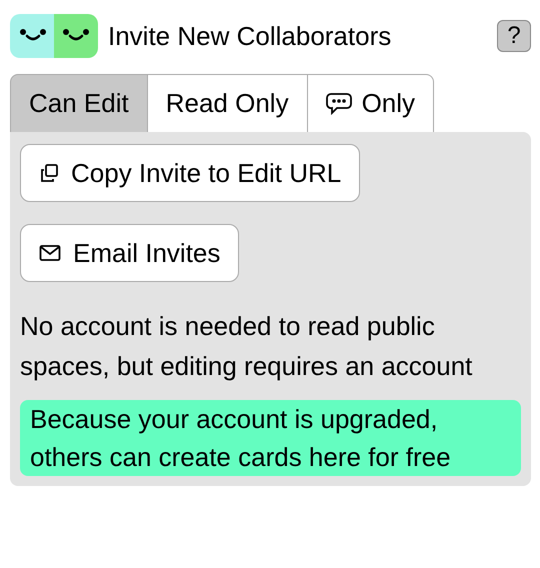 The image size is (540, 568). Describe the element at coordinates (247, 346) in the screenshot. I see `account-note: No account is needed to read public spaces, but editing requires an account` at that location.